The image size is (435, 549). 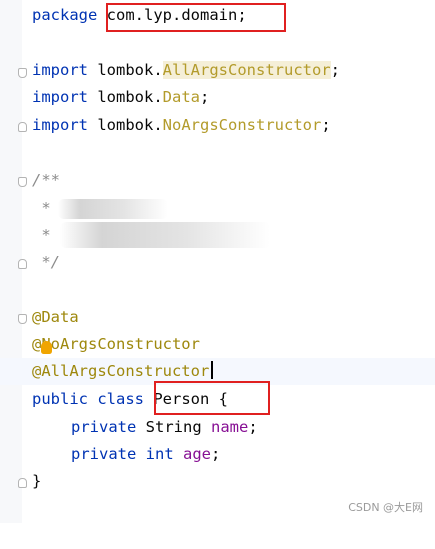 I want to click on code-line-comment-open: /**, so click(x=217, y=180).